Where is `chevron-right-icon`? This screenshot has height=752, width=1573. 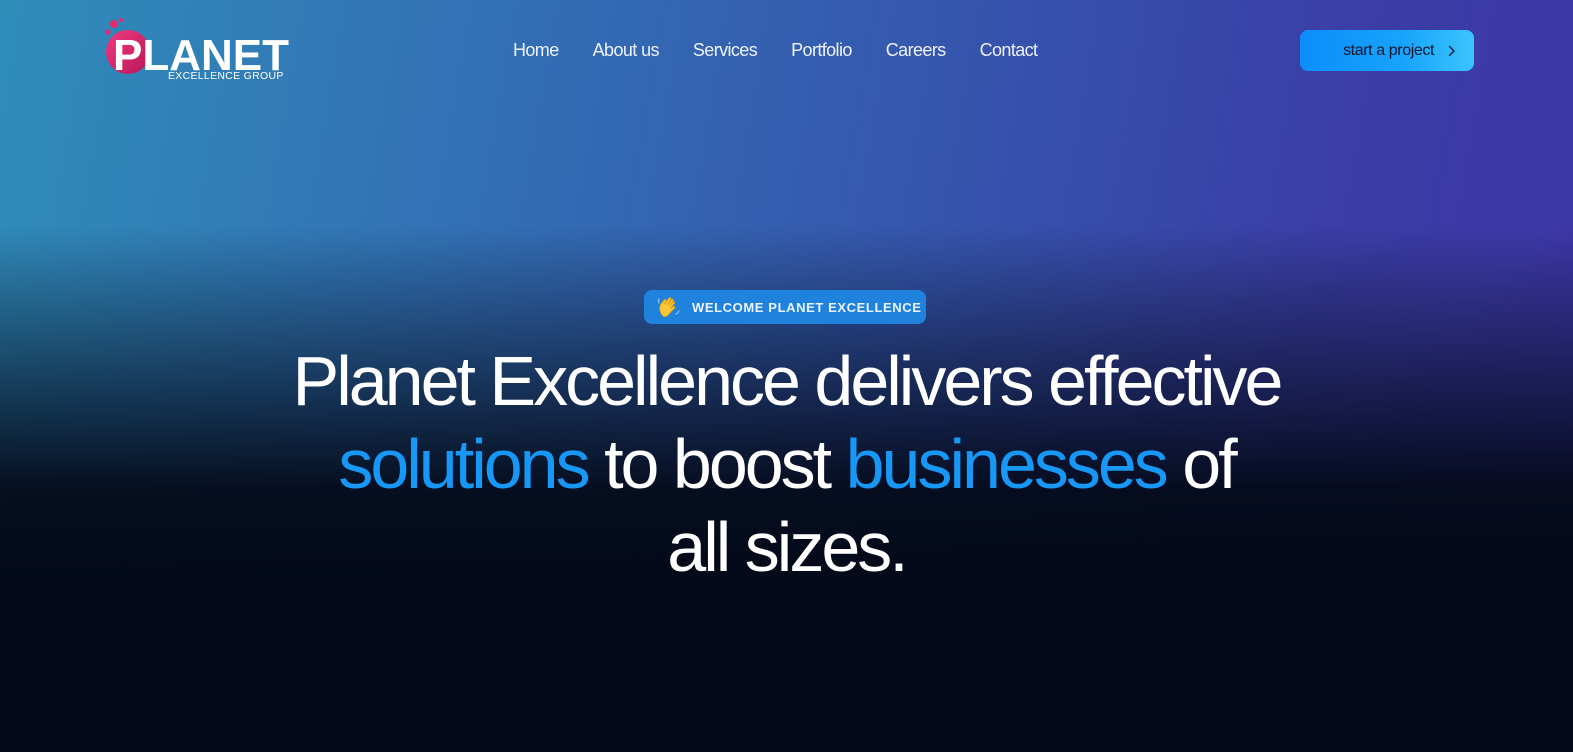
chevron-right-icon is located at coordinates (1452, 51).